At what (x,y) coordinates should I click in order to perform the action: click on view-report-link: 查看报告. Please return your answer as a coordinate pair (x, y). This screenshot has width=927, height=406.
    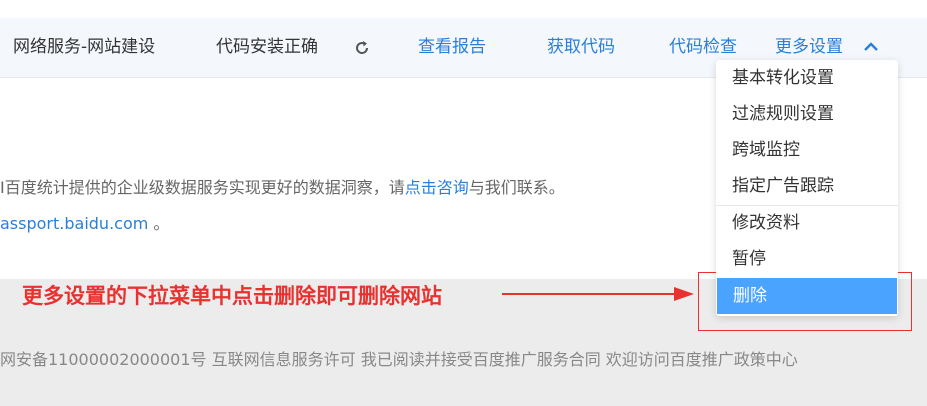
    Looking at the image, I should click on (452, 47).